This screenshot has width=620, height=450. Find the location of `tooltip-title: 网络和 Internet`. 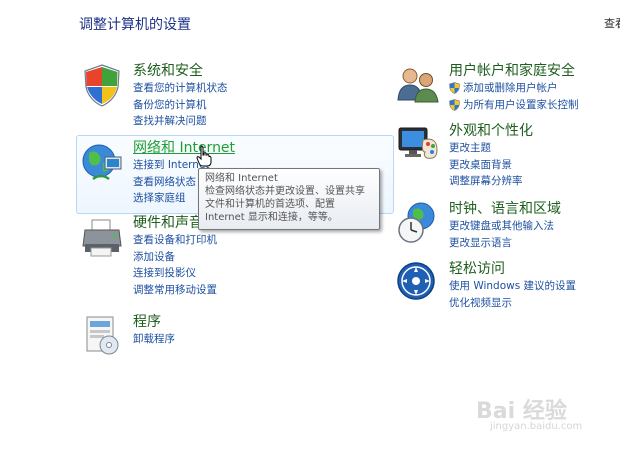

tooltip-title: 网络和 Internet is located at coordinates (241, 178).